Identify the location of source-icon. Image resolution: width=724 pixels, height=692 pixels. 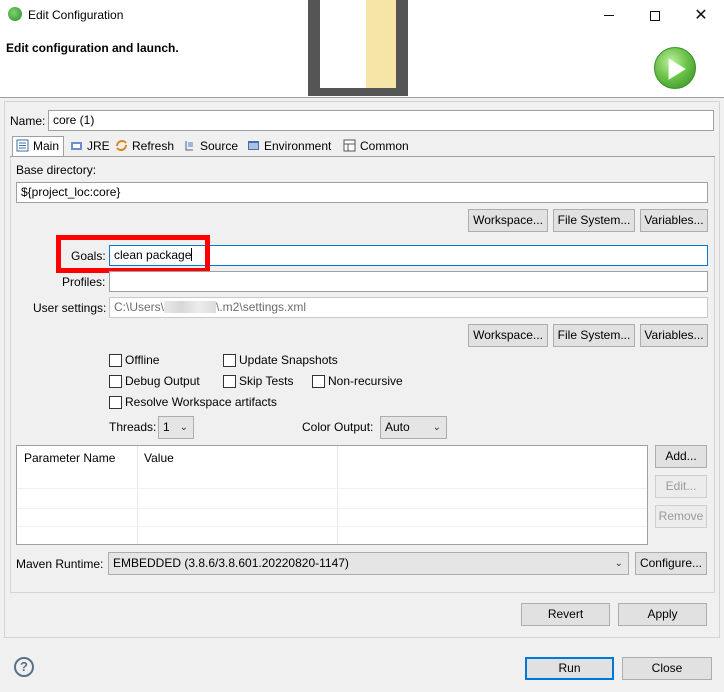
(189, 146).